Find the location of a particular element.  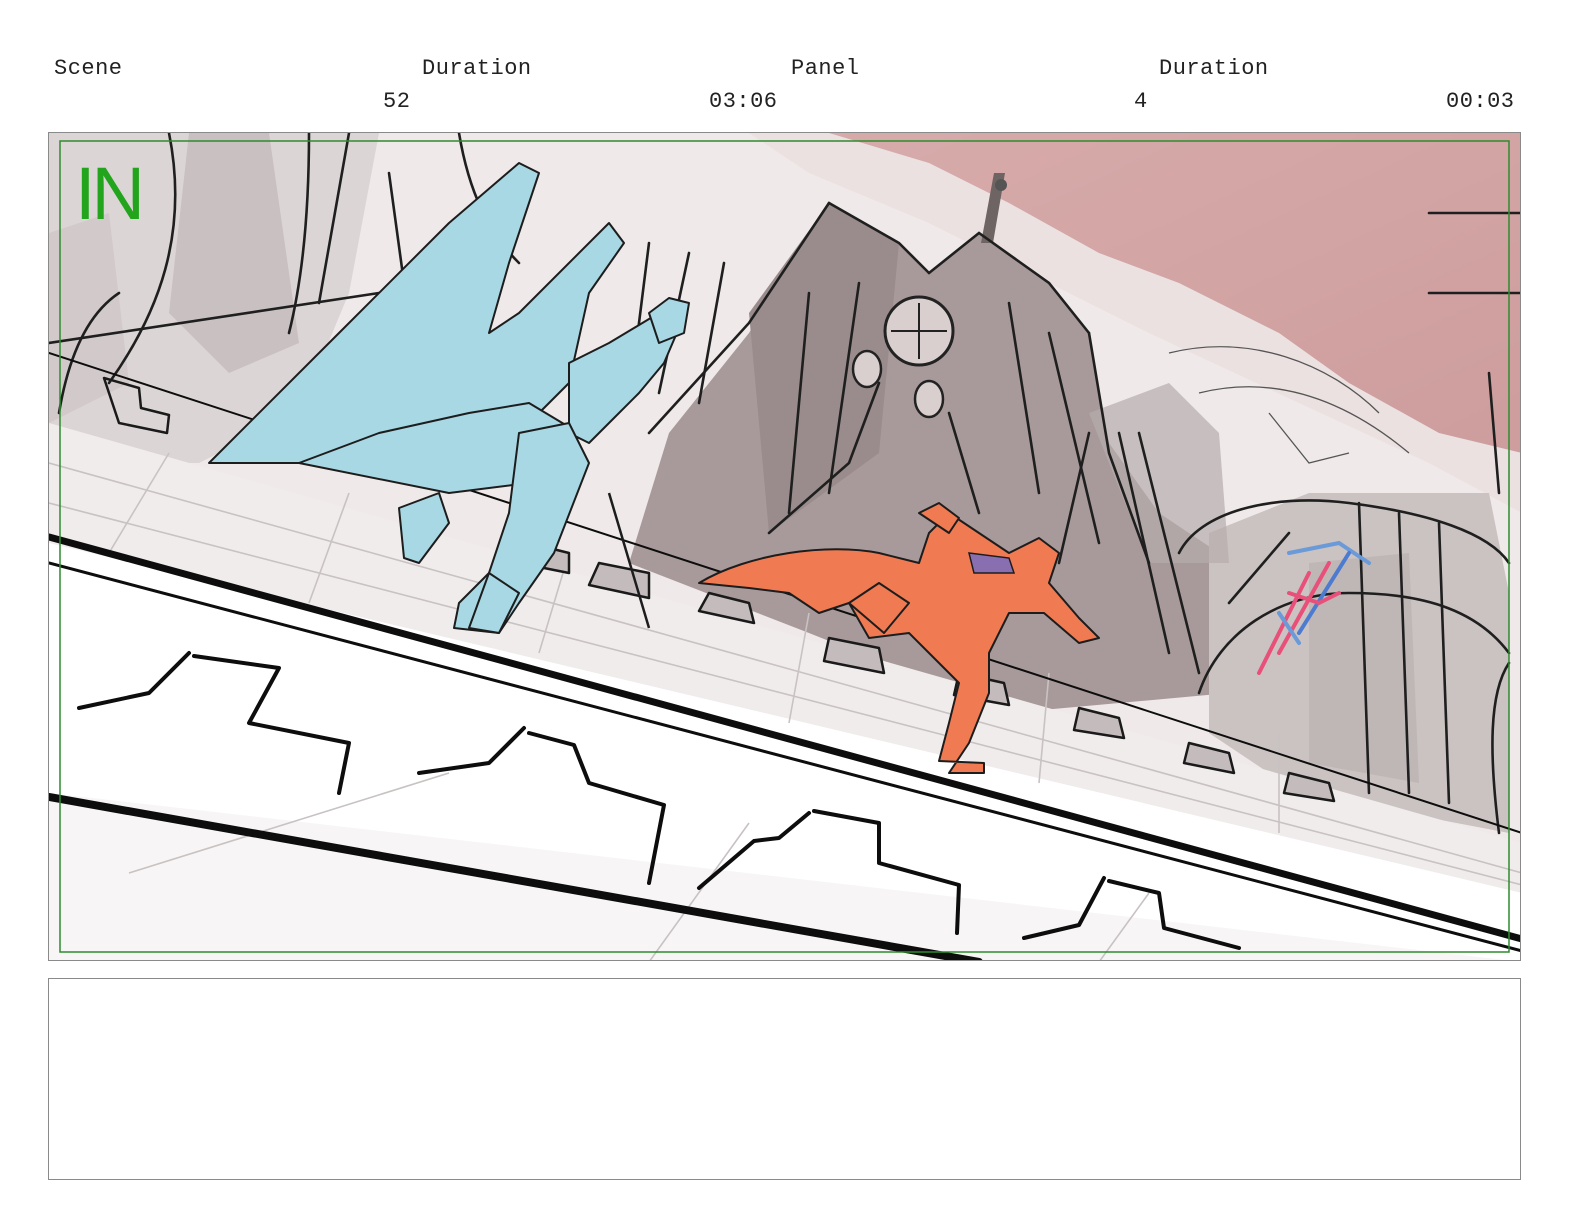

panel-duration-value: 00:03 is located at coordinates (1480, 101).